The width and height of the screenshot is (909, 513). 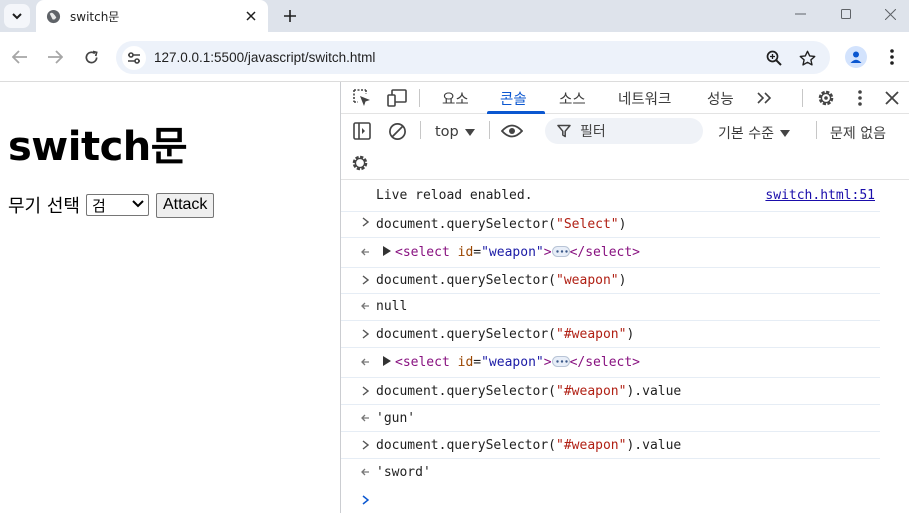 I want to click on filter-placeholder: 필터, so click(x=593, y=132).